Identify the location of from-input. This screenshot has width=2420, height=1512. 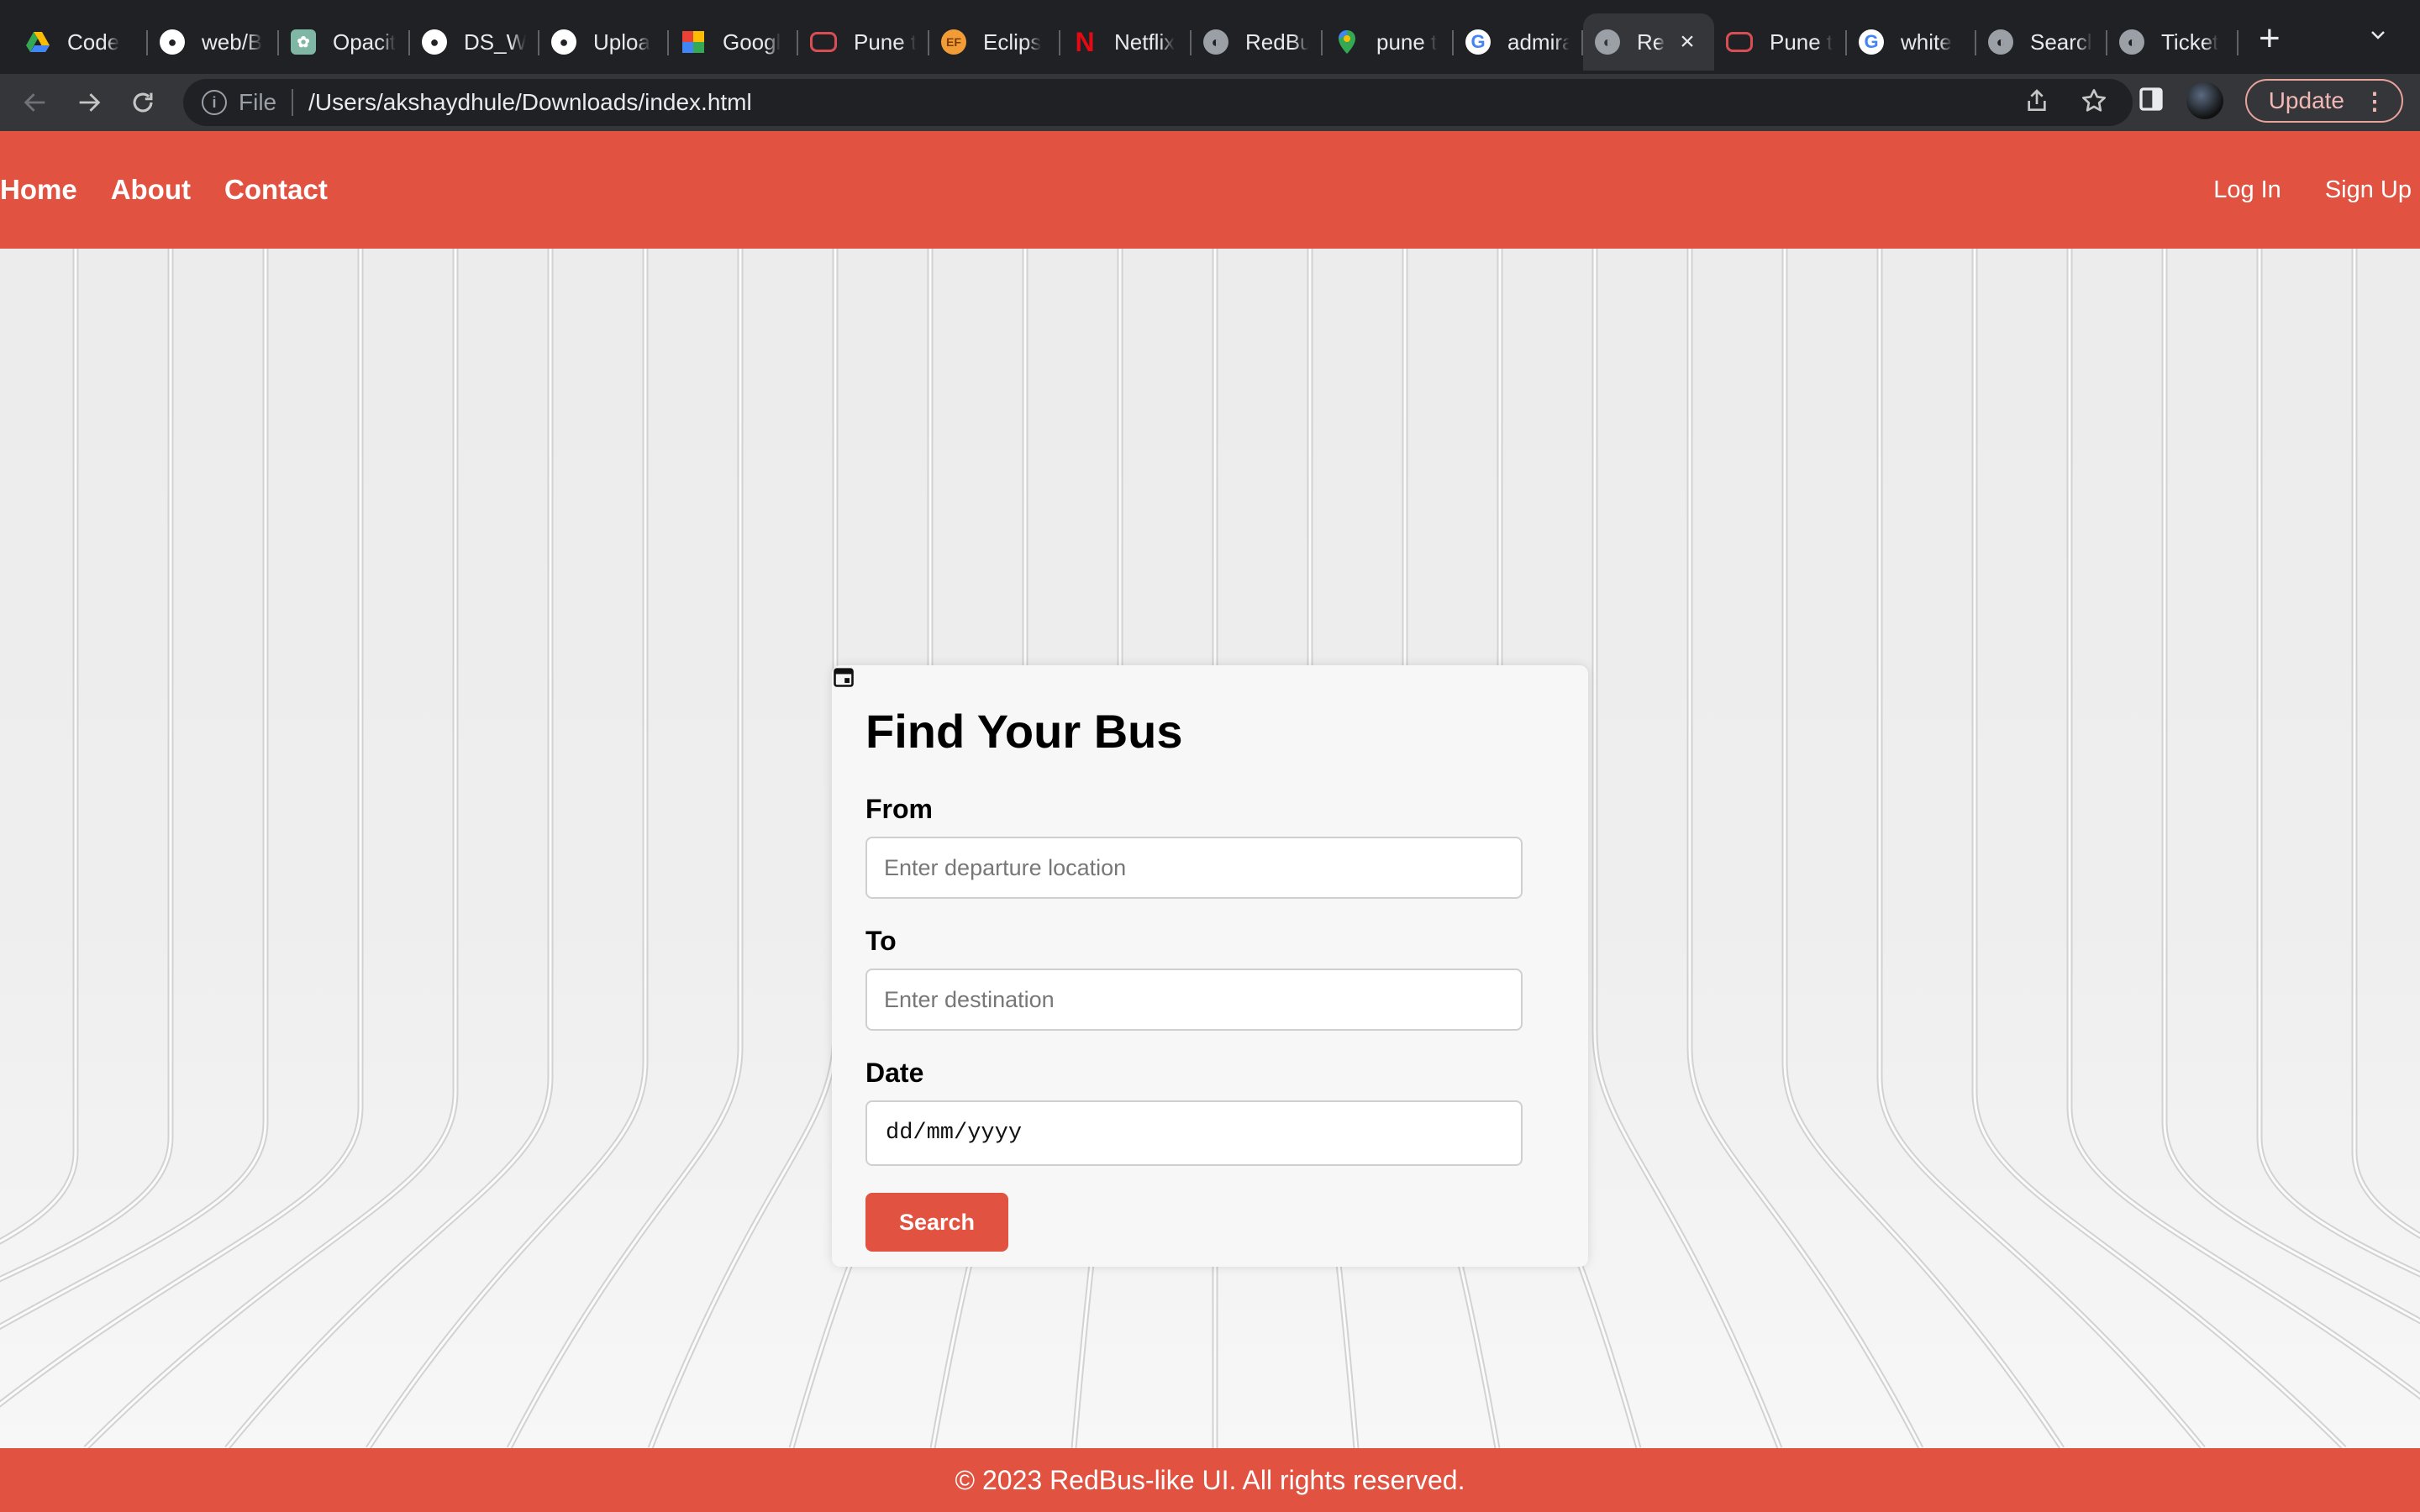
(1194, 868).